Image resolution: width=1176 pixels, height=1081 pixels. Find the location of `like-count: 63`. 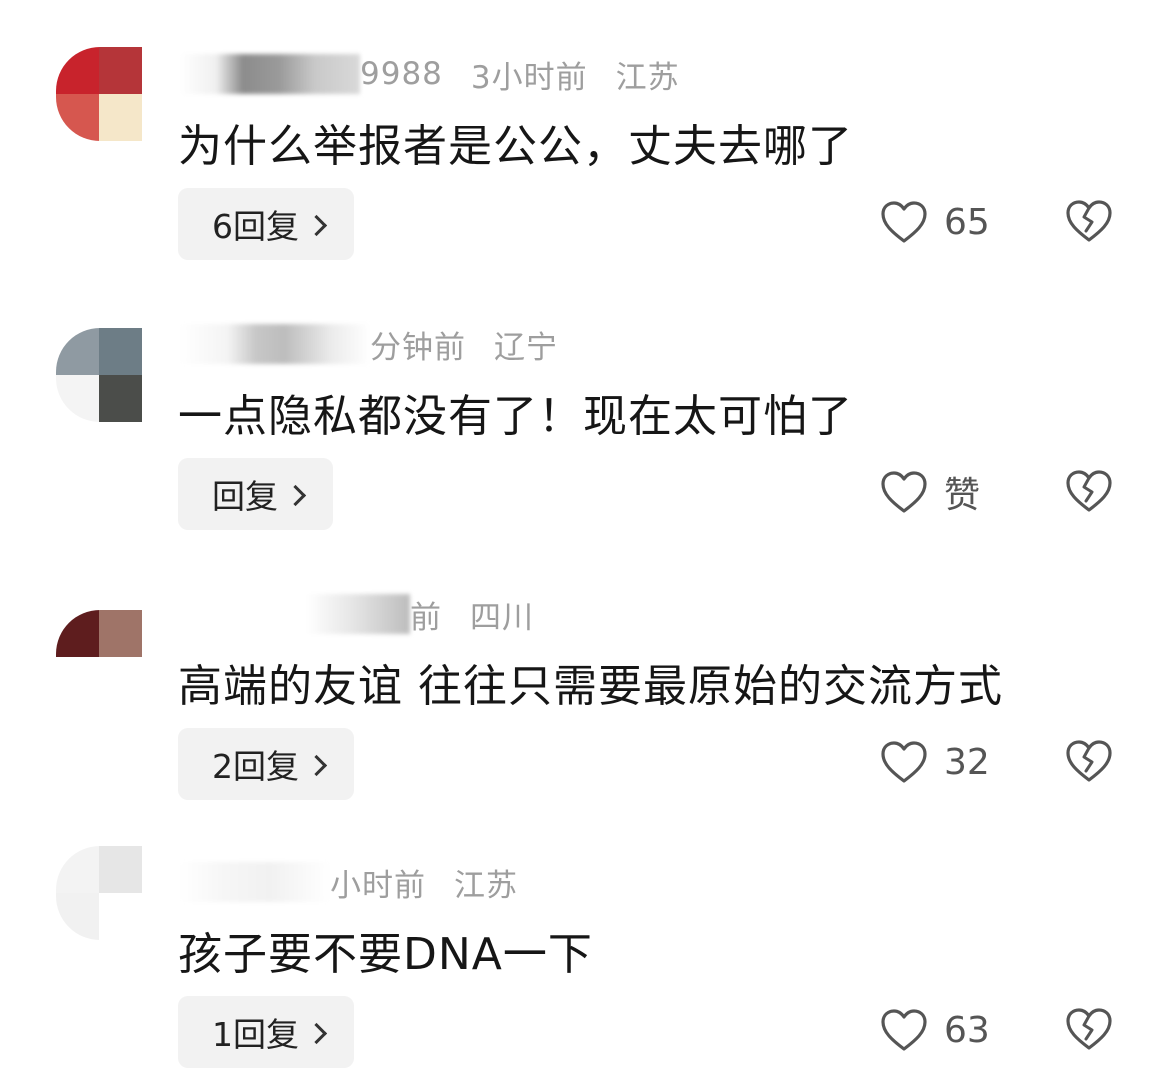

like-count: 63 is located at coordinates (967, 1030).